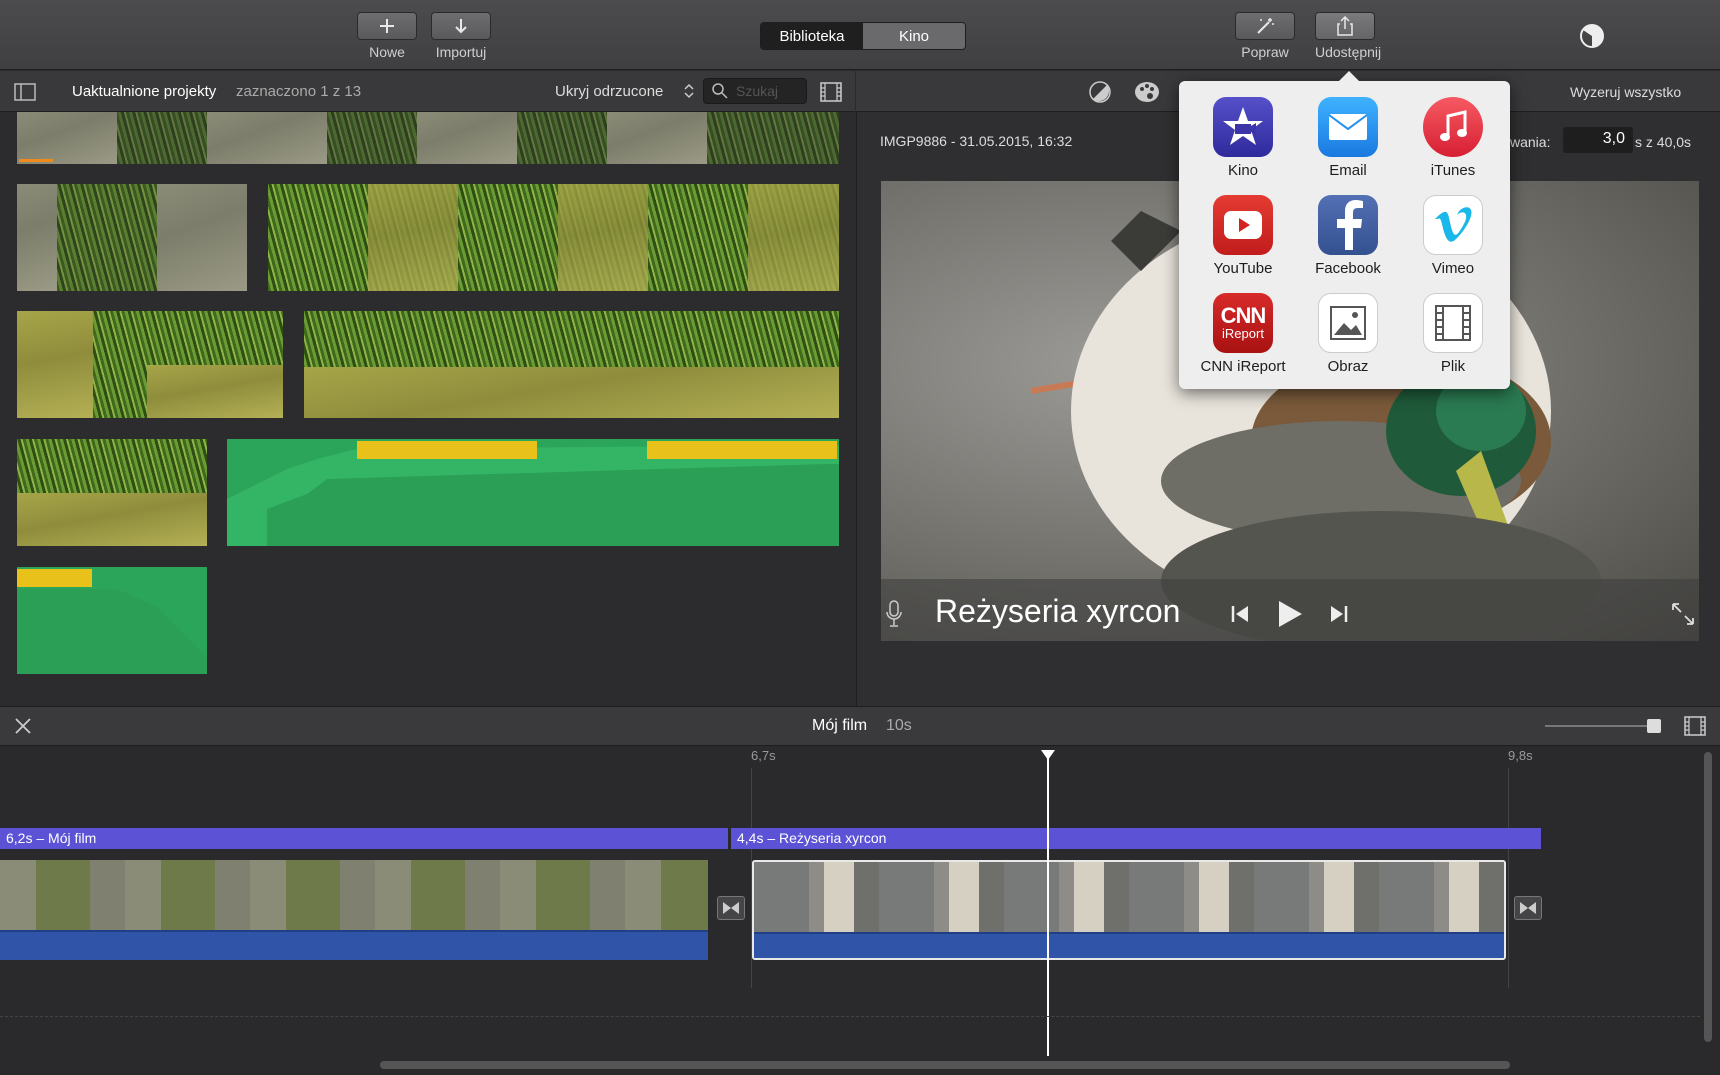 This screenshot has width=1720, height=1075. I want to click on itunes-icon, so click(1453, 127).